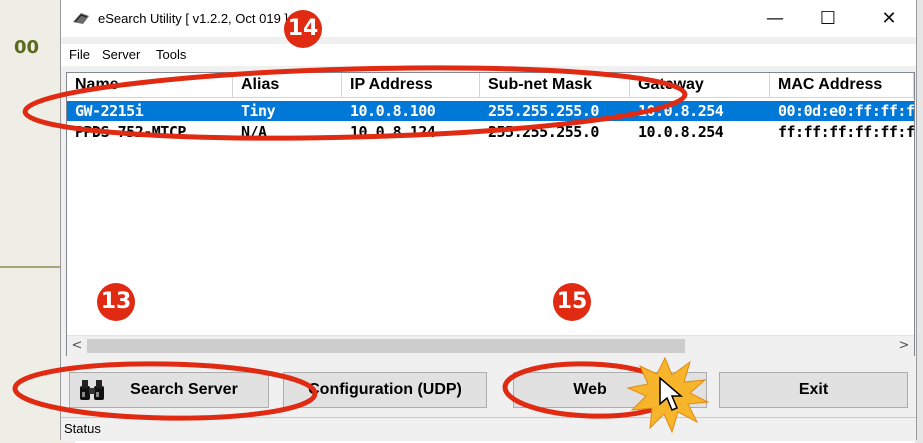  What do you see at coordinates (109, 111) in the screenshot?
I see `cell-name: GW-2215i` at bounding box center [109, 111].